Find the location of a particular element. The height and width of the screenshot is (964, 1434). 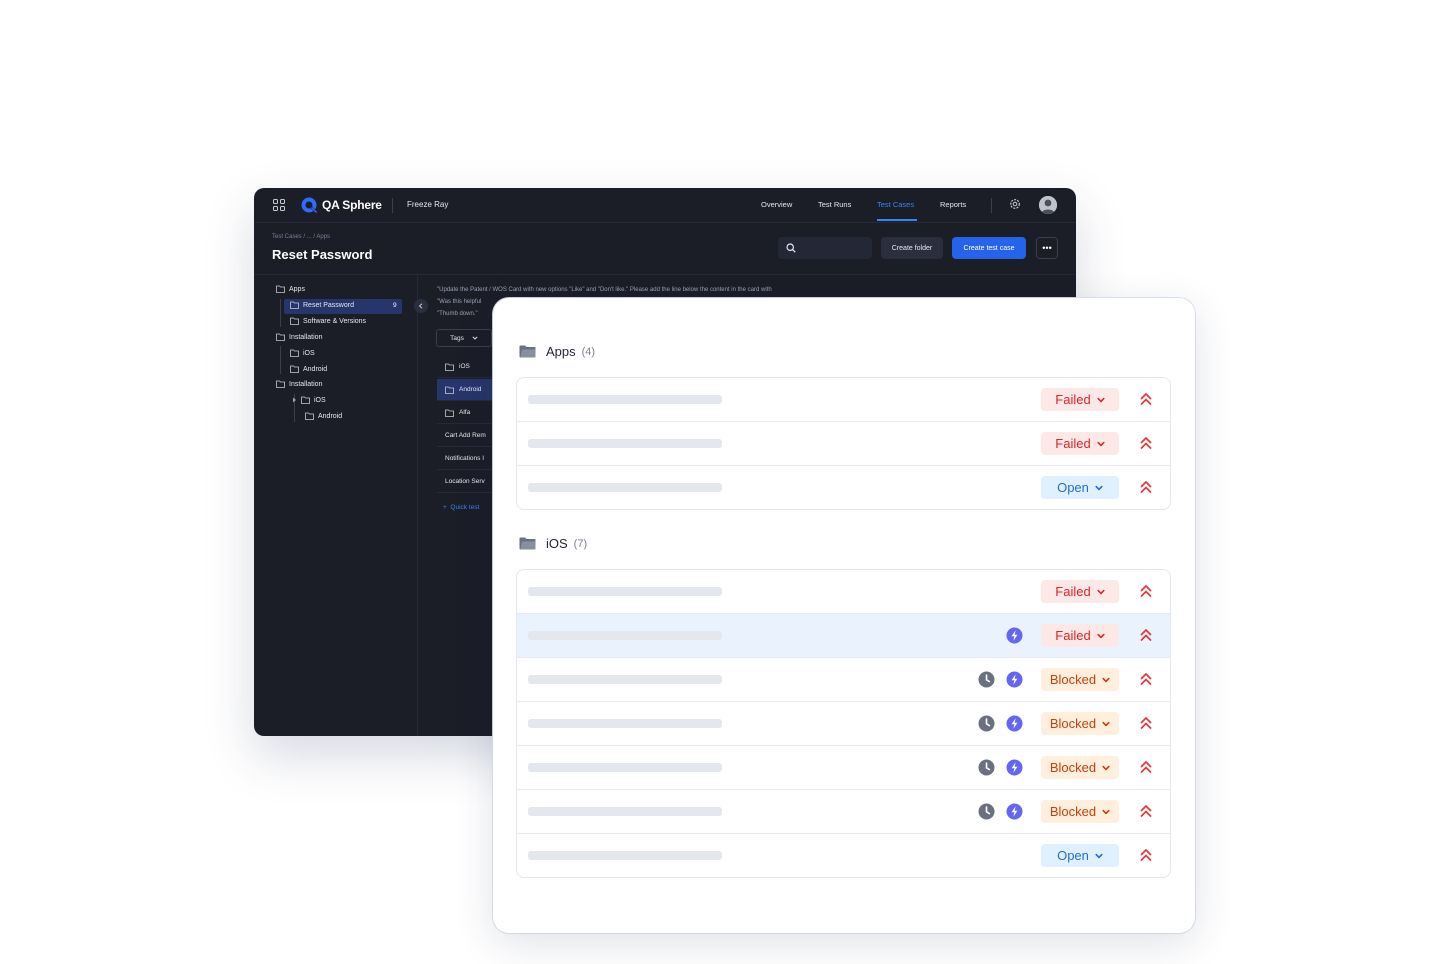

user-avatar-icon is located at coordinates (1048, 205).